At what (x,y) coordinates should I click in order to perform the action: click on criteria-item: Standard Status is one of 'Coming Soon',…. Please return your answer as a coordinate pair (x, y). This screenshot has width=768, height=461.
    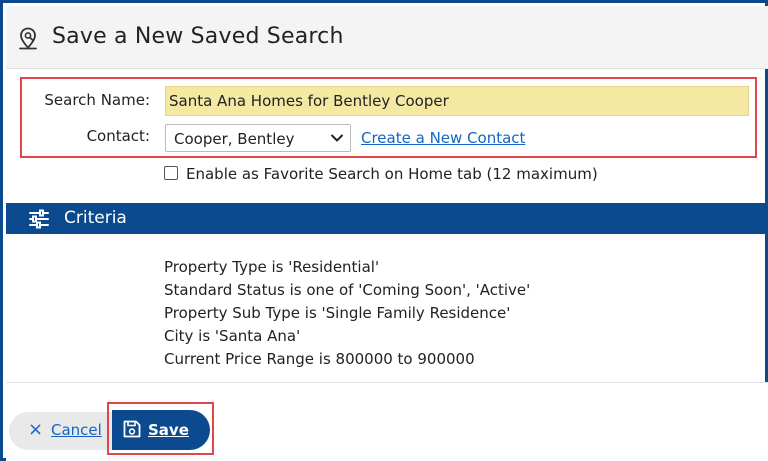
    Looking at the image, I should click on (347, 290).